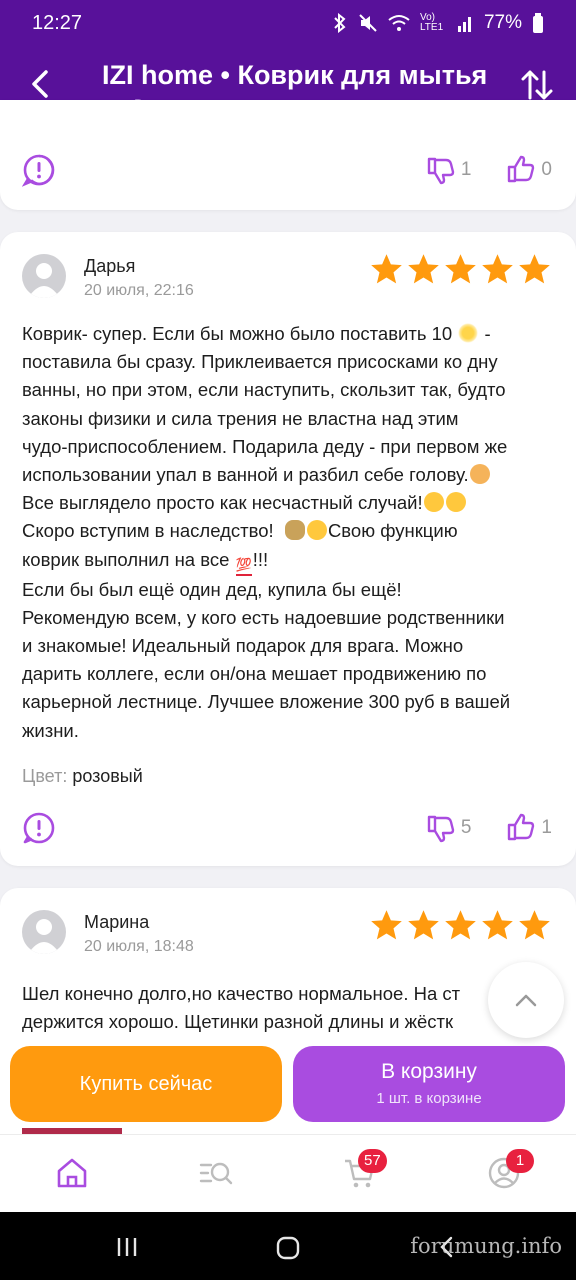  I want to click on chevron-up-icon, so click(526, 1000).